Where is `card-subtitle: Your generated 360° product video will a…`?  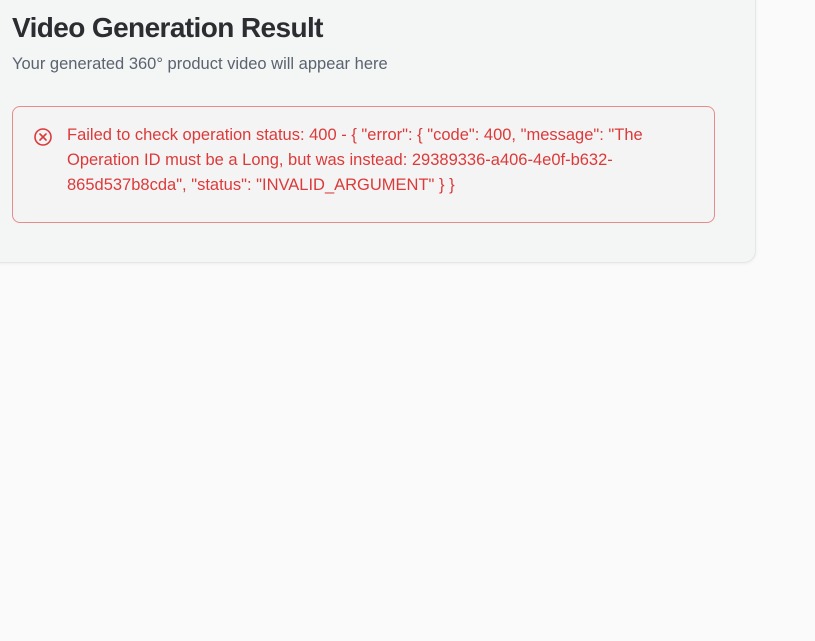
card-subtitle: Your generated 360° product video will a… is located at coordinates (200, 64).